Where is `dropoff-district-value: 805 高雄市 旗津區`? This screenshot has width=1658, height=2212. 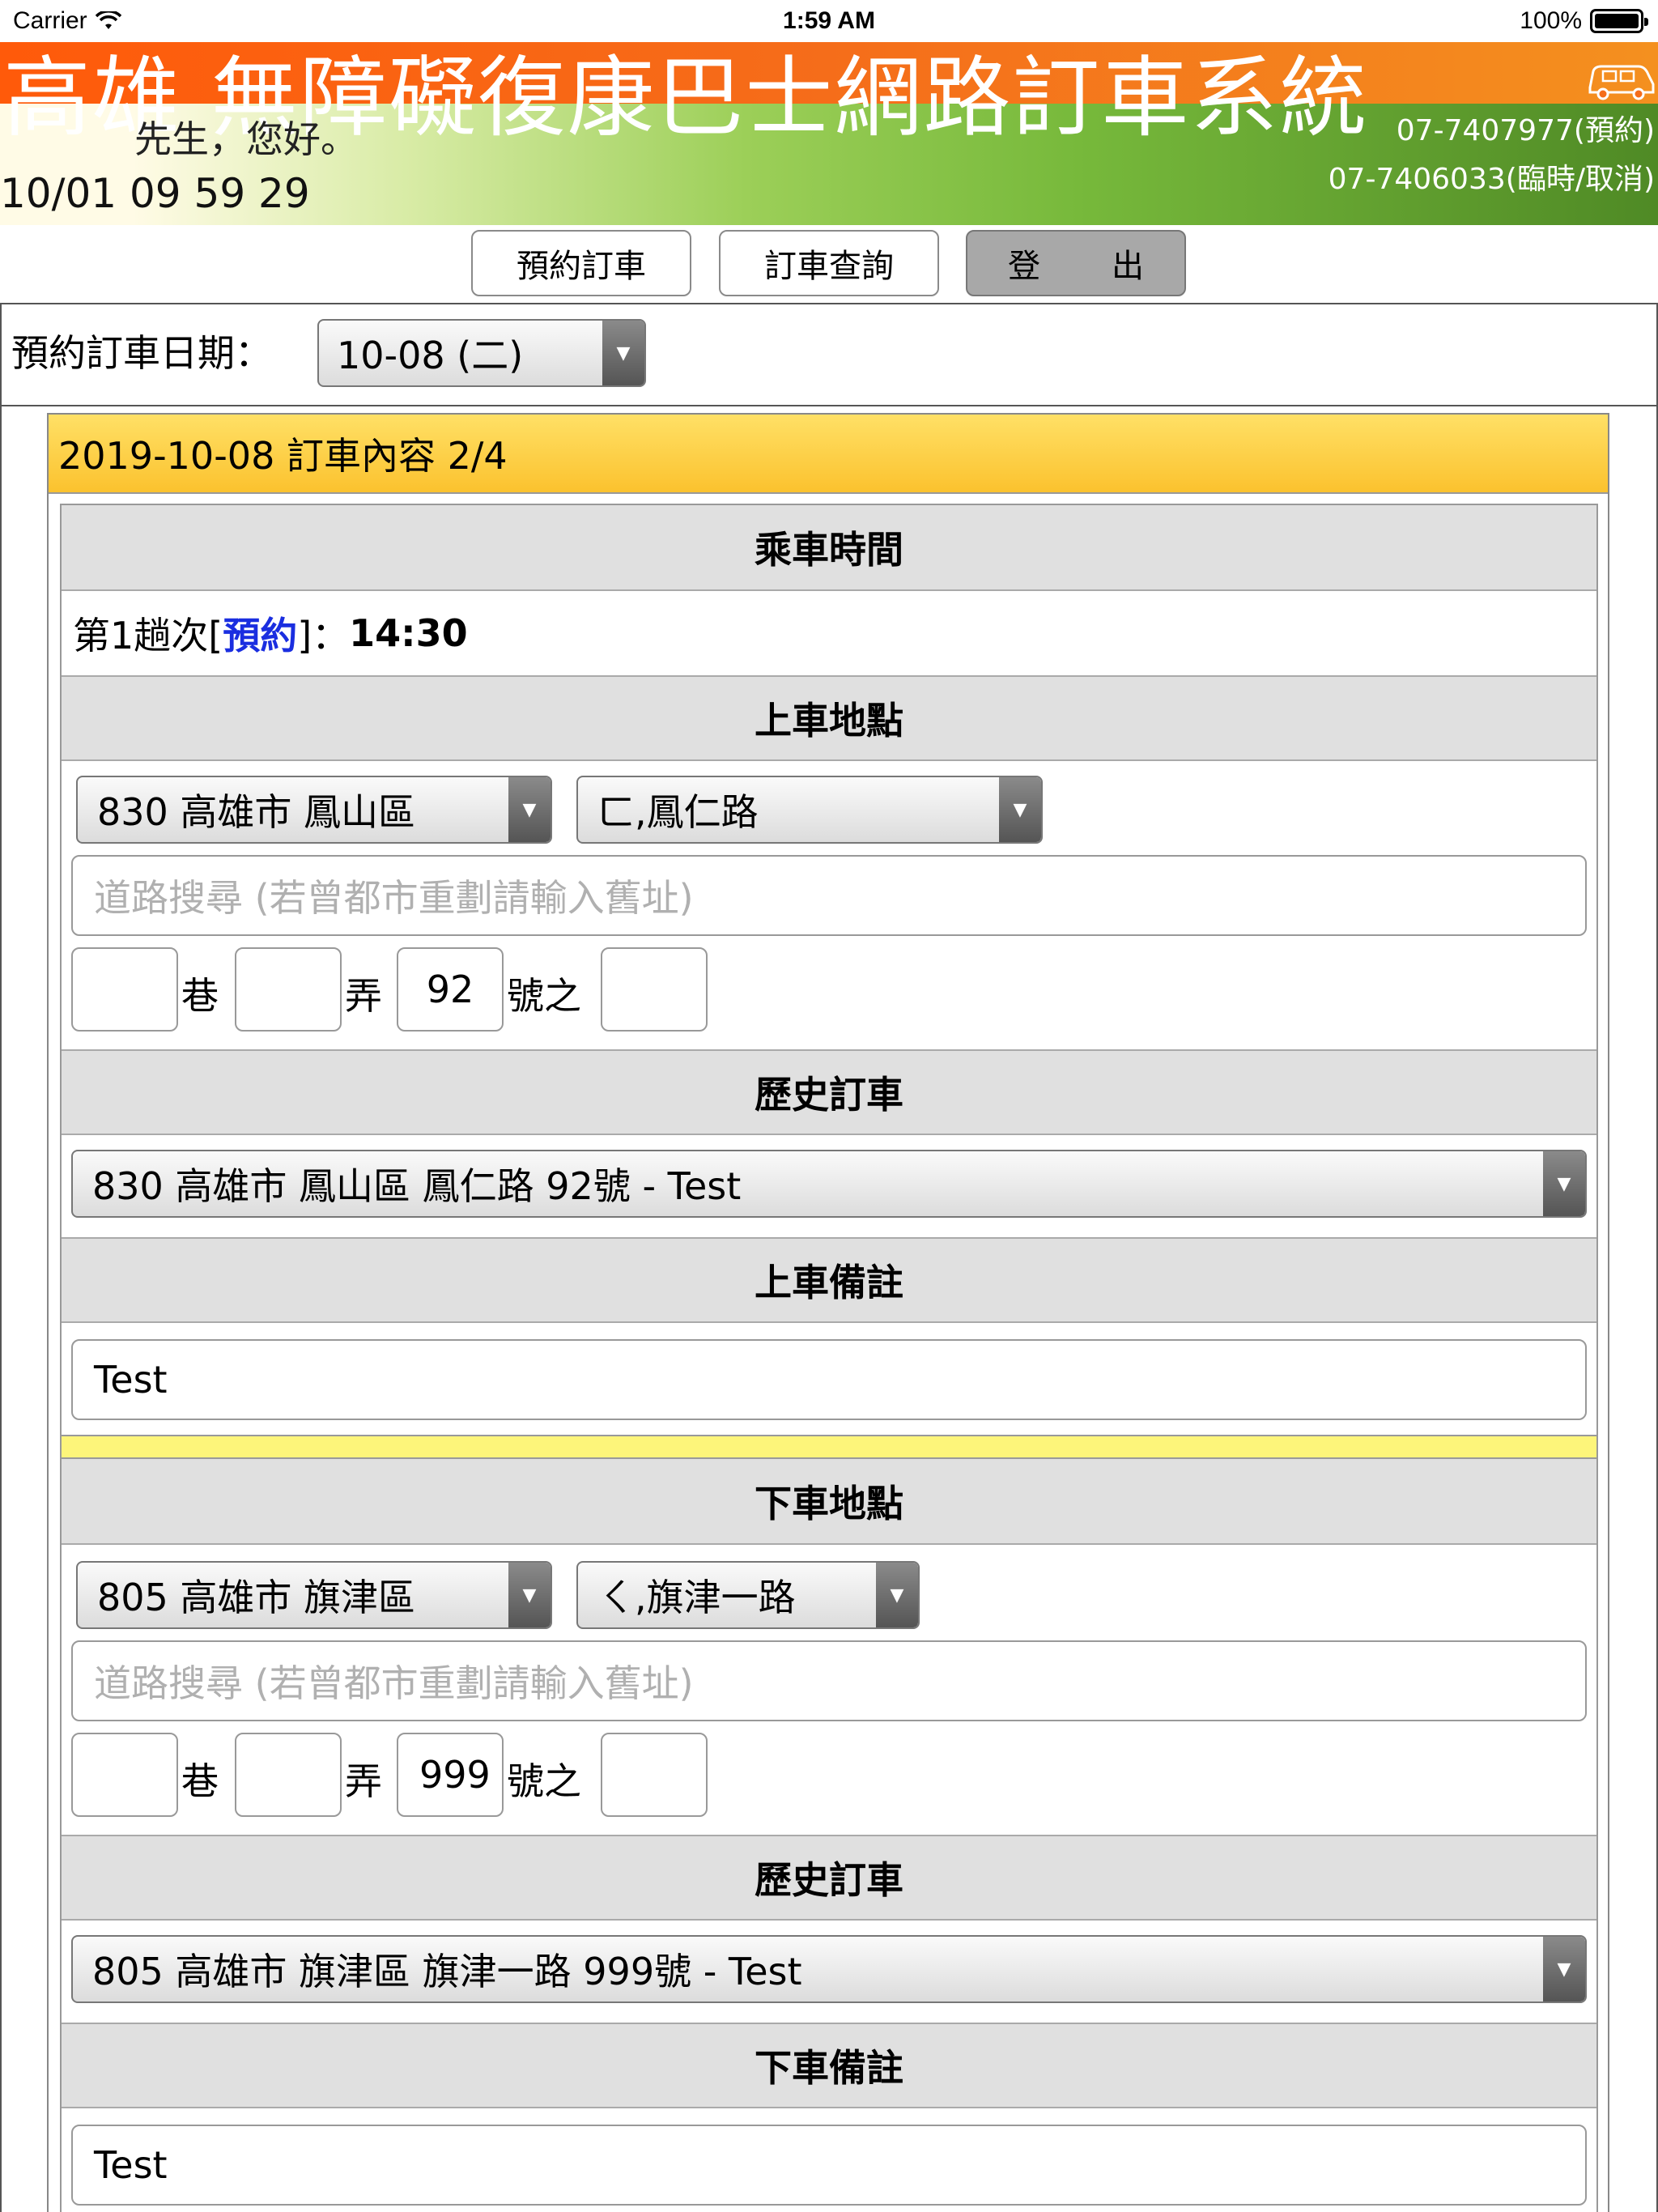 dropoff-district-value: 805 高雄市 旗津區 is located at coordinates (256, 1598).